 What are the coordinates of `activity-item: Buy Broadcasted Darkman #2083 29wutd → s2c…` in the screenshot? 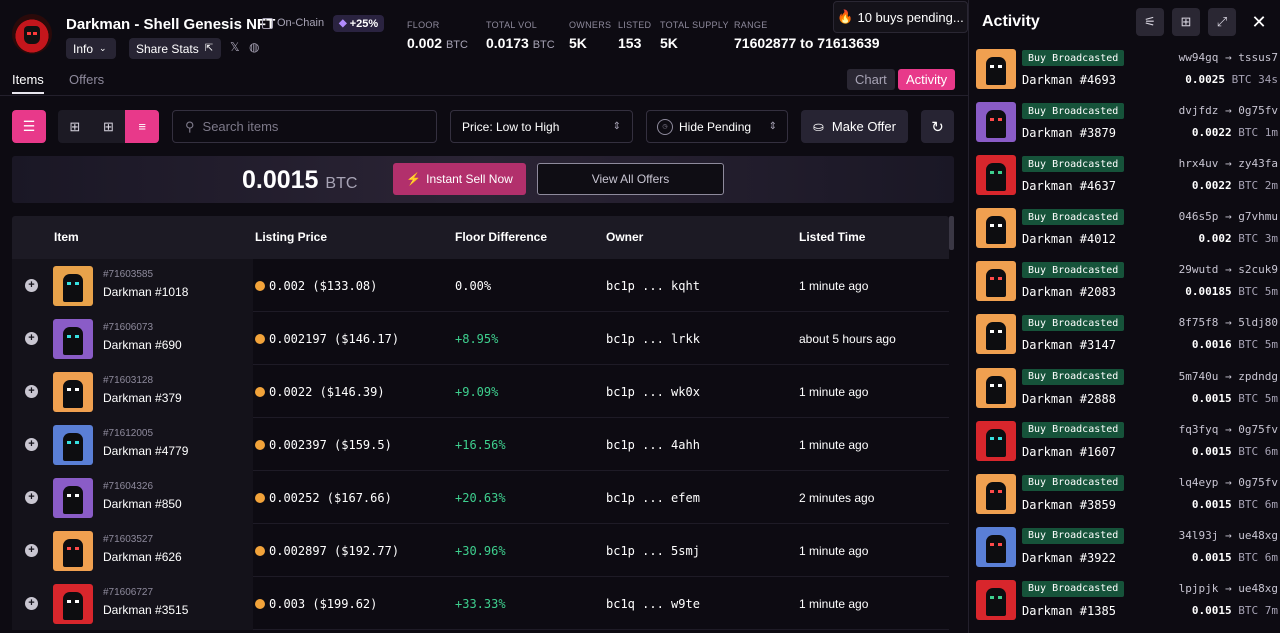 It's located at (1124, 284).